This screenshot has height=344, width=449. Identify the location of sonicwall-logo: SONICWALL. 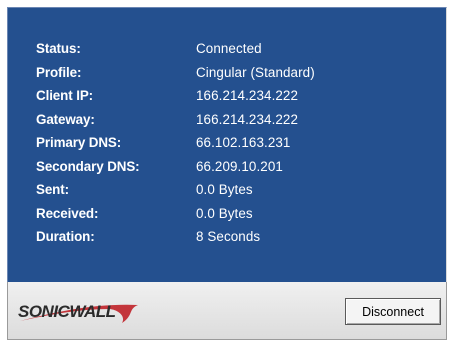
(83, 312).